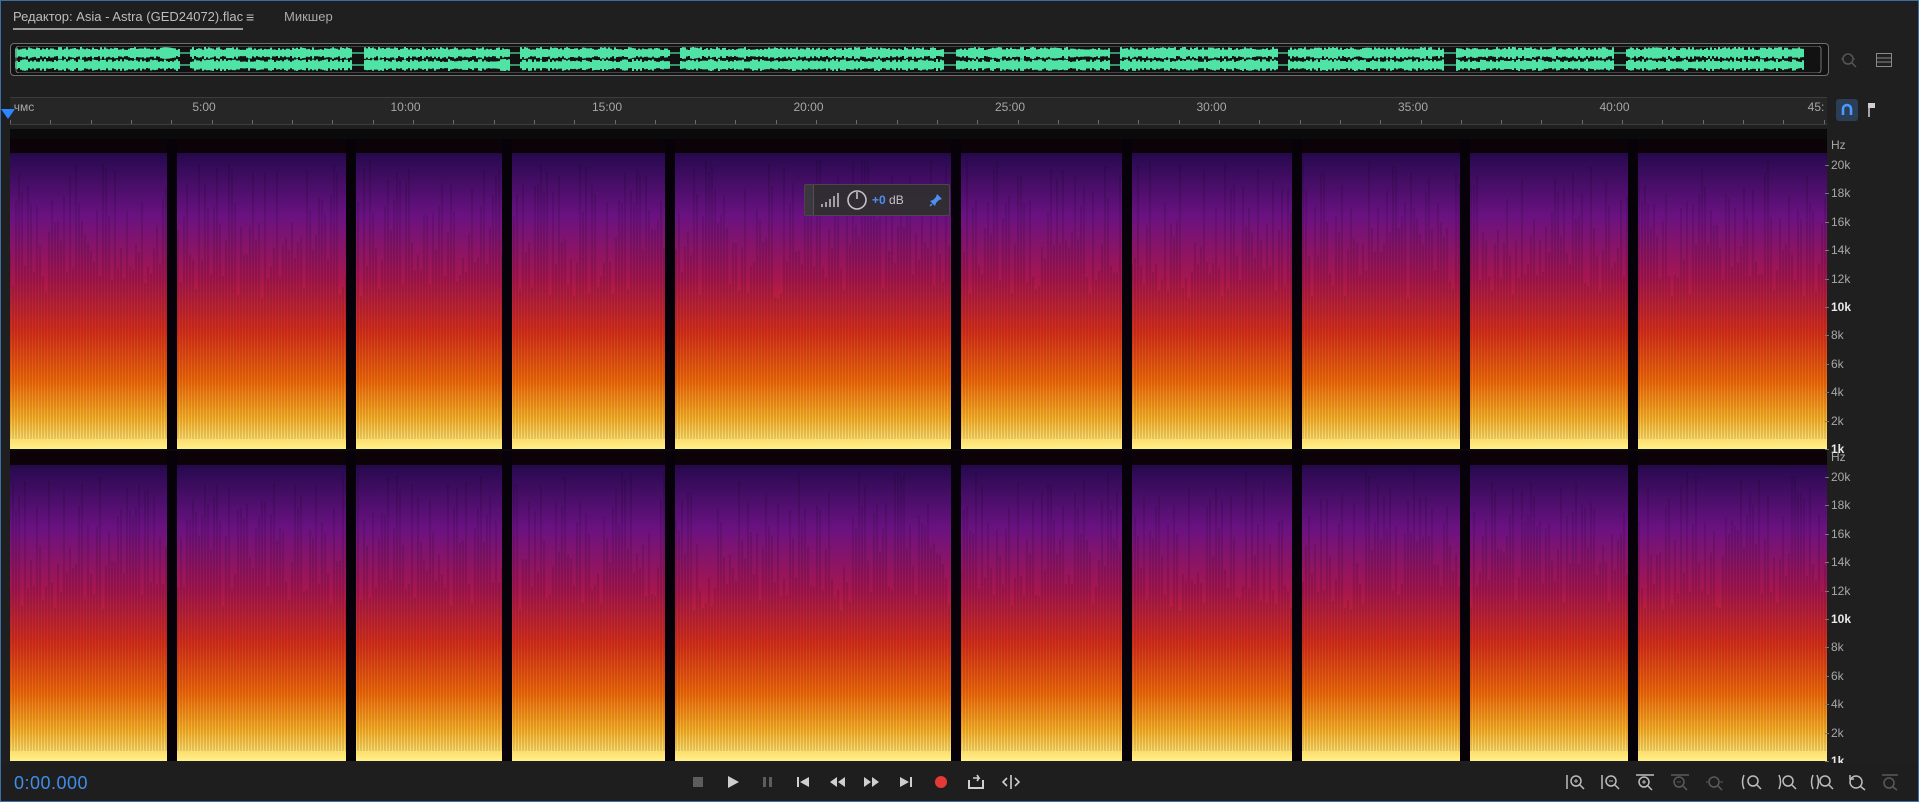 The width and height of the screenshot is (1919, 802). I want to click on ruler-tick-label: 5:00, so click(204, 107).